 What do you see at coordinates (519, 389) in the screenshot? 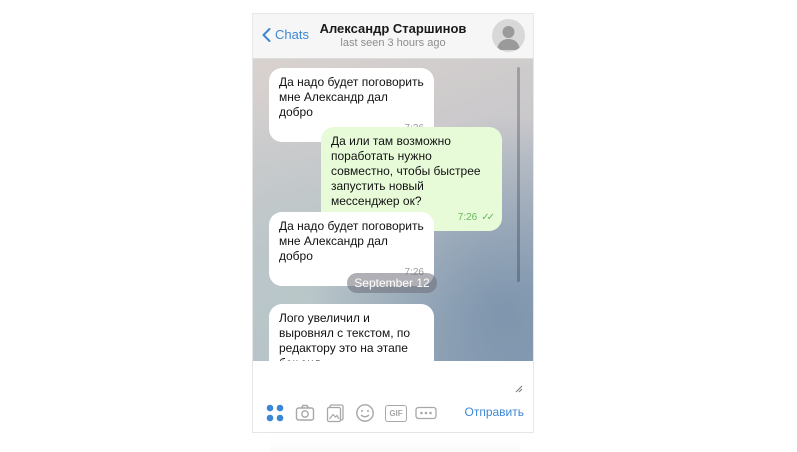
I see `resize-handle-icon` at bounding box center [519, 389].